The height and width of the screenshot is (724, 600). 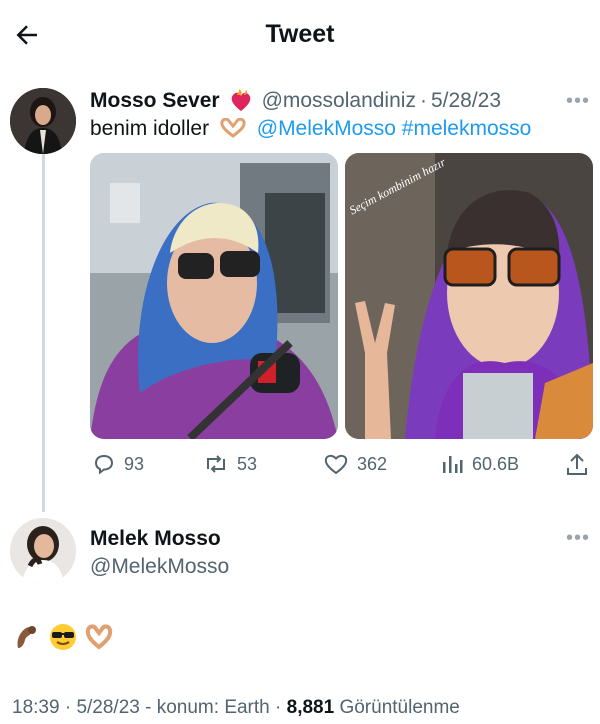 I want to click on author-name: Mosso Sever, so click(x=155, y=101).